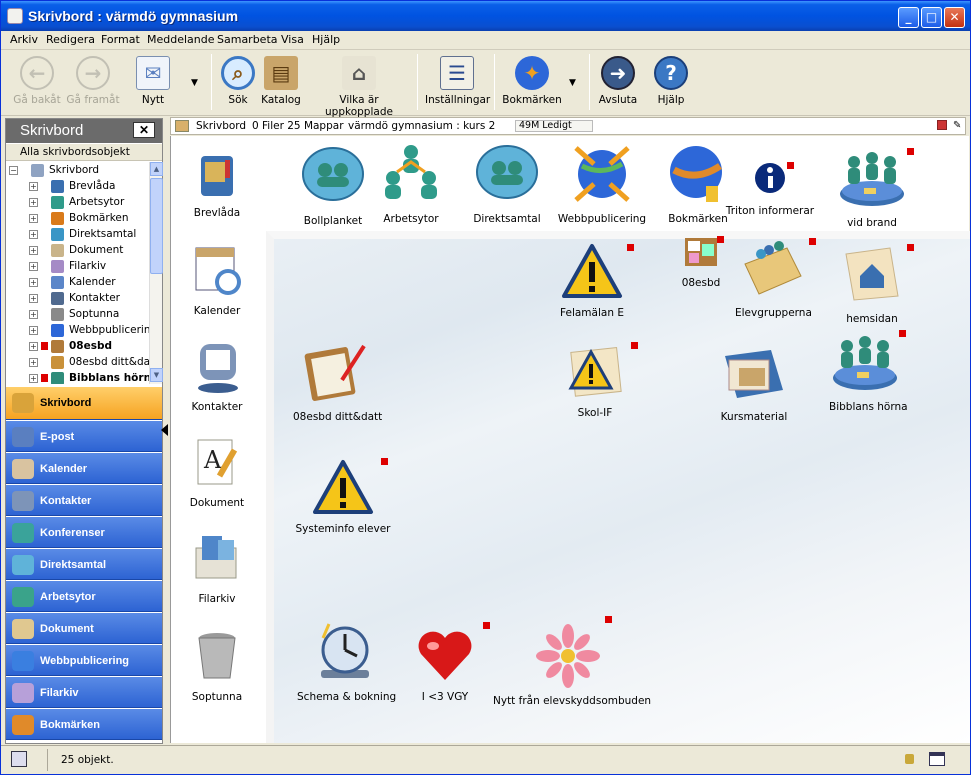  What do you see at coordinates (57, 437) in the screenshot?
I see `nav-label: E-post` at bounding box center [57, 437].